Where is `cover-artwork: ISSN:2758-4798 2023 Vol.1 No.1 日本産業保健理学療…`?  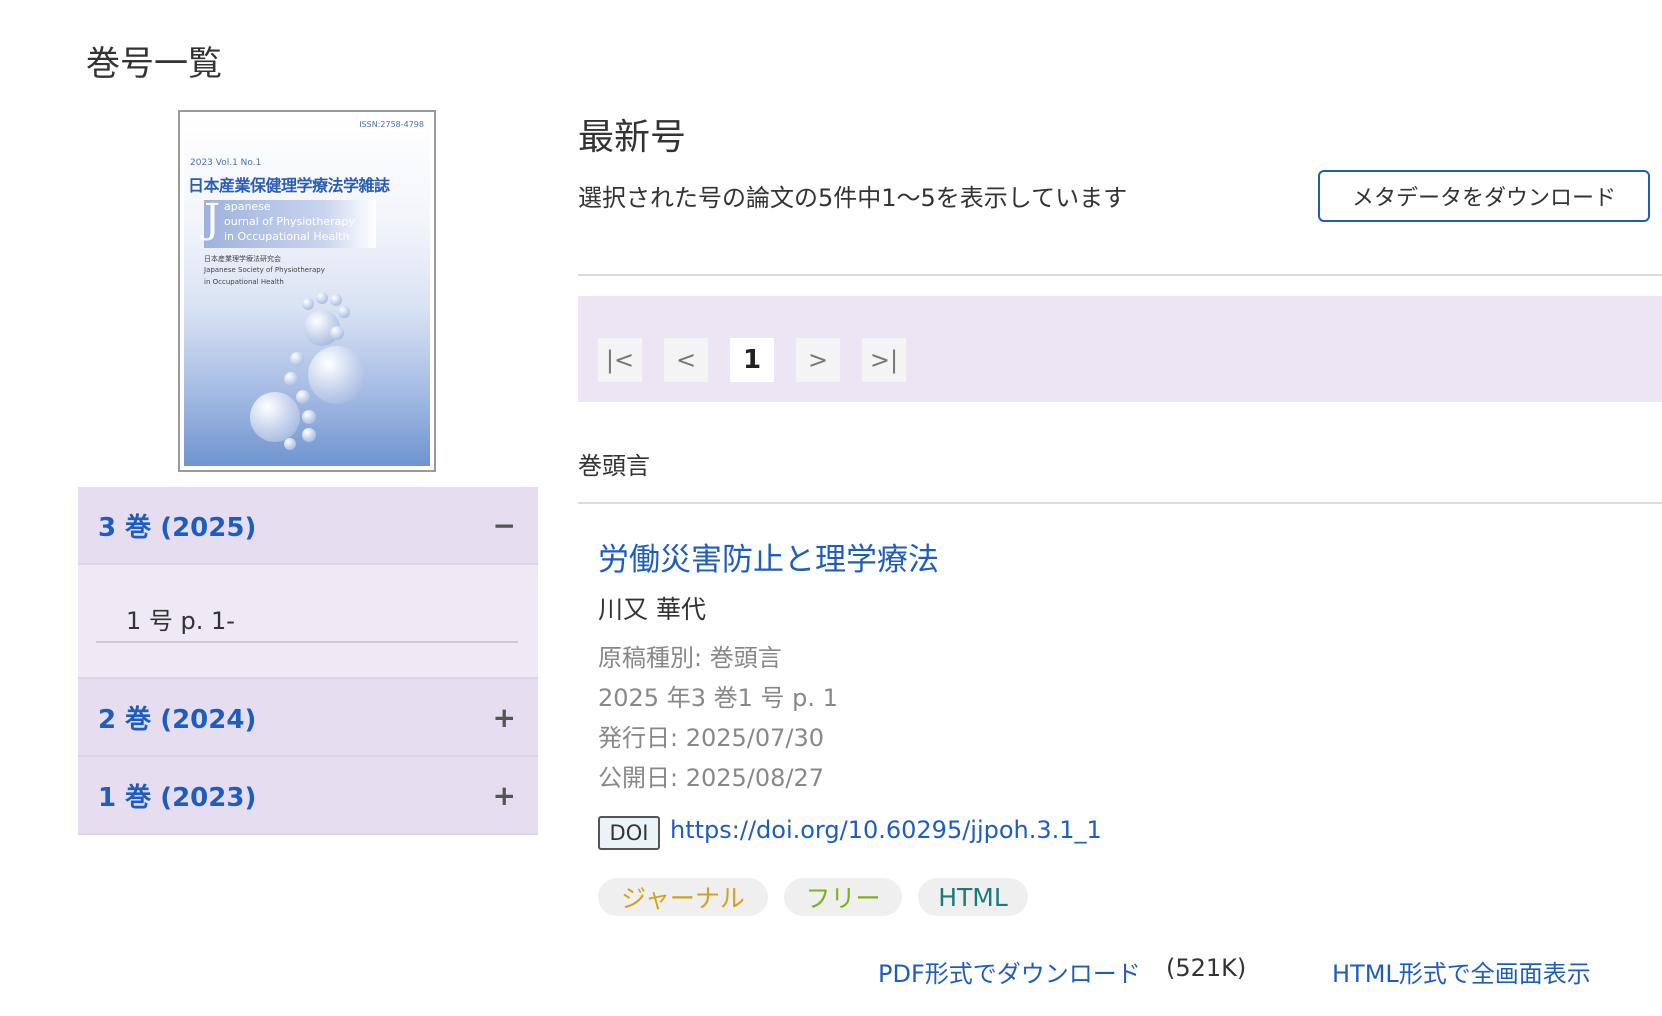
cover-artwork: ISSN:2758-4798 2023 Vol.1 No.1 日本産業保健理学療… is located at coordinates (307, 291).